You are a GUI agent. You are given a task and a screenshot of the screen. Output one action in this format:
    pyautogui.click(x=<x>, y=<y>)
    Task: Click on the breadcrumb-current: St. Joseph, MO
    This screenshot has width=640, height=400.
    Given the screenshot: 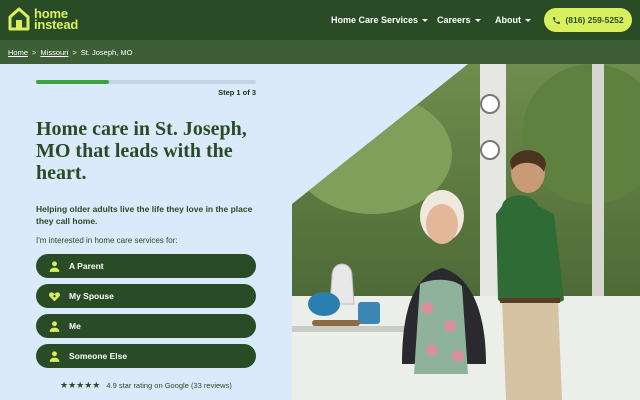 What is the action you would take?
    pyautogui.click(x=106, y=52)
    